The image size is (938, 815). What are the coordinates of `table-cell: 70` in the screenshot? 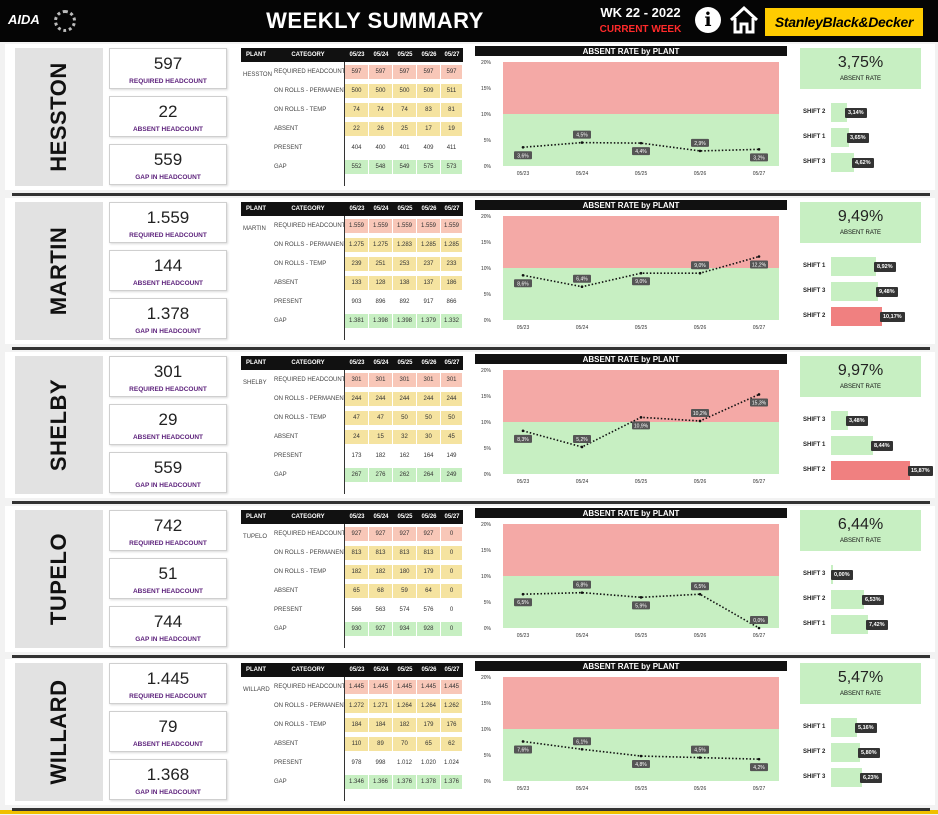 It's located at (404, 744).